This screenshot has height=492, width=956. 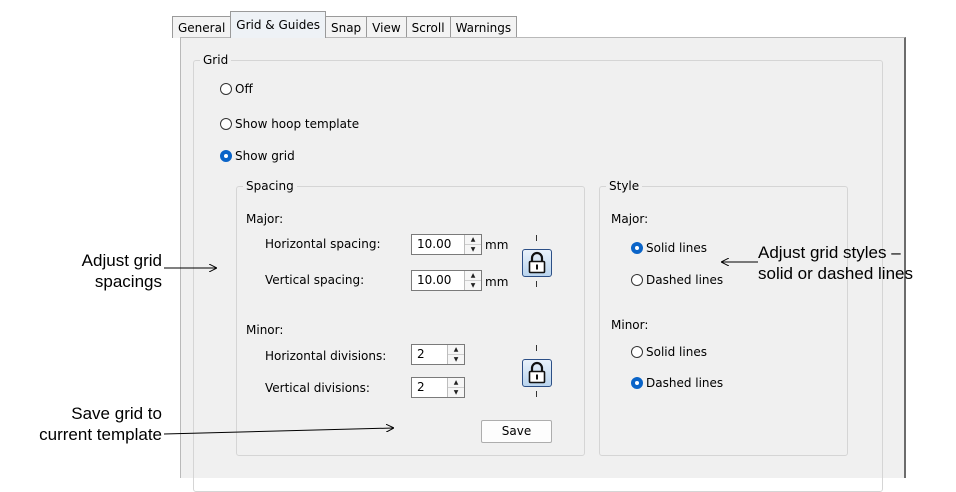 I want to click on annotation-line: Save grid to, so click(x=116, y=413).